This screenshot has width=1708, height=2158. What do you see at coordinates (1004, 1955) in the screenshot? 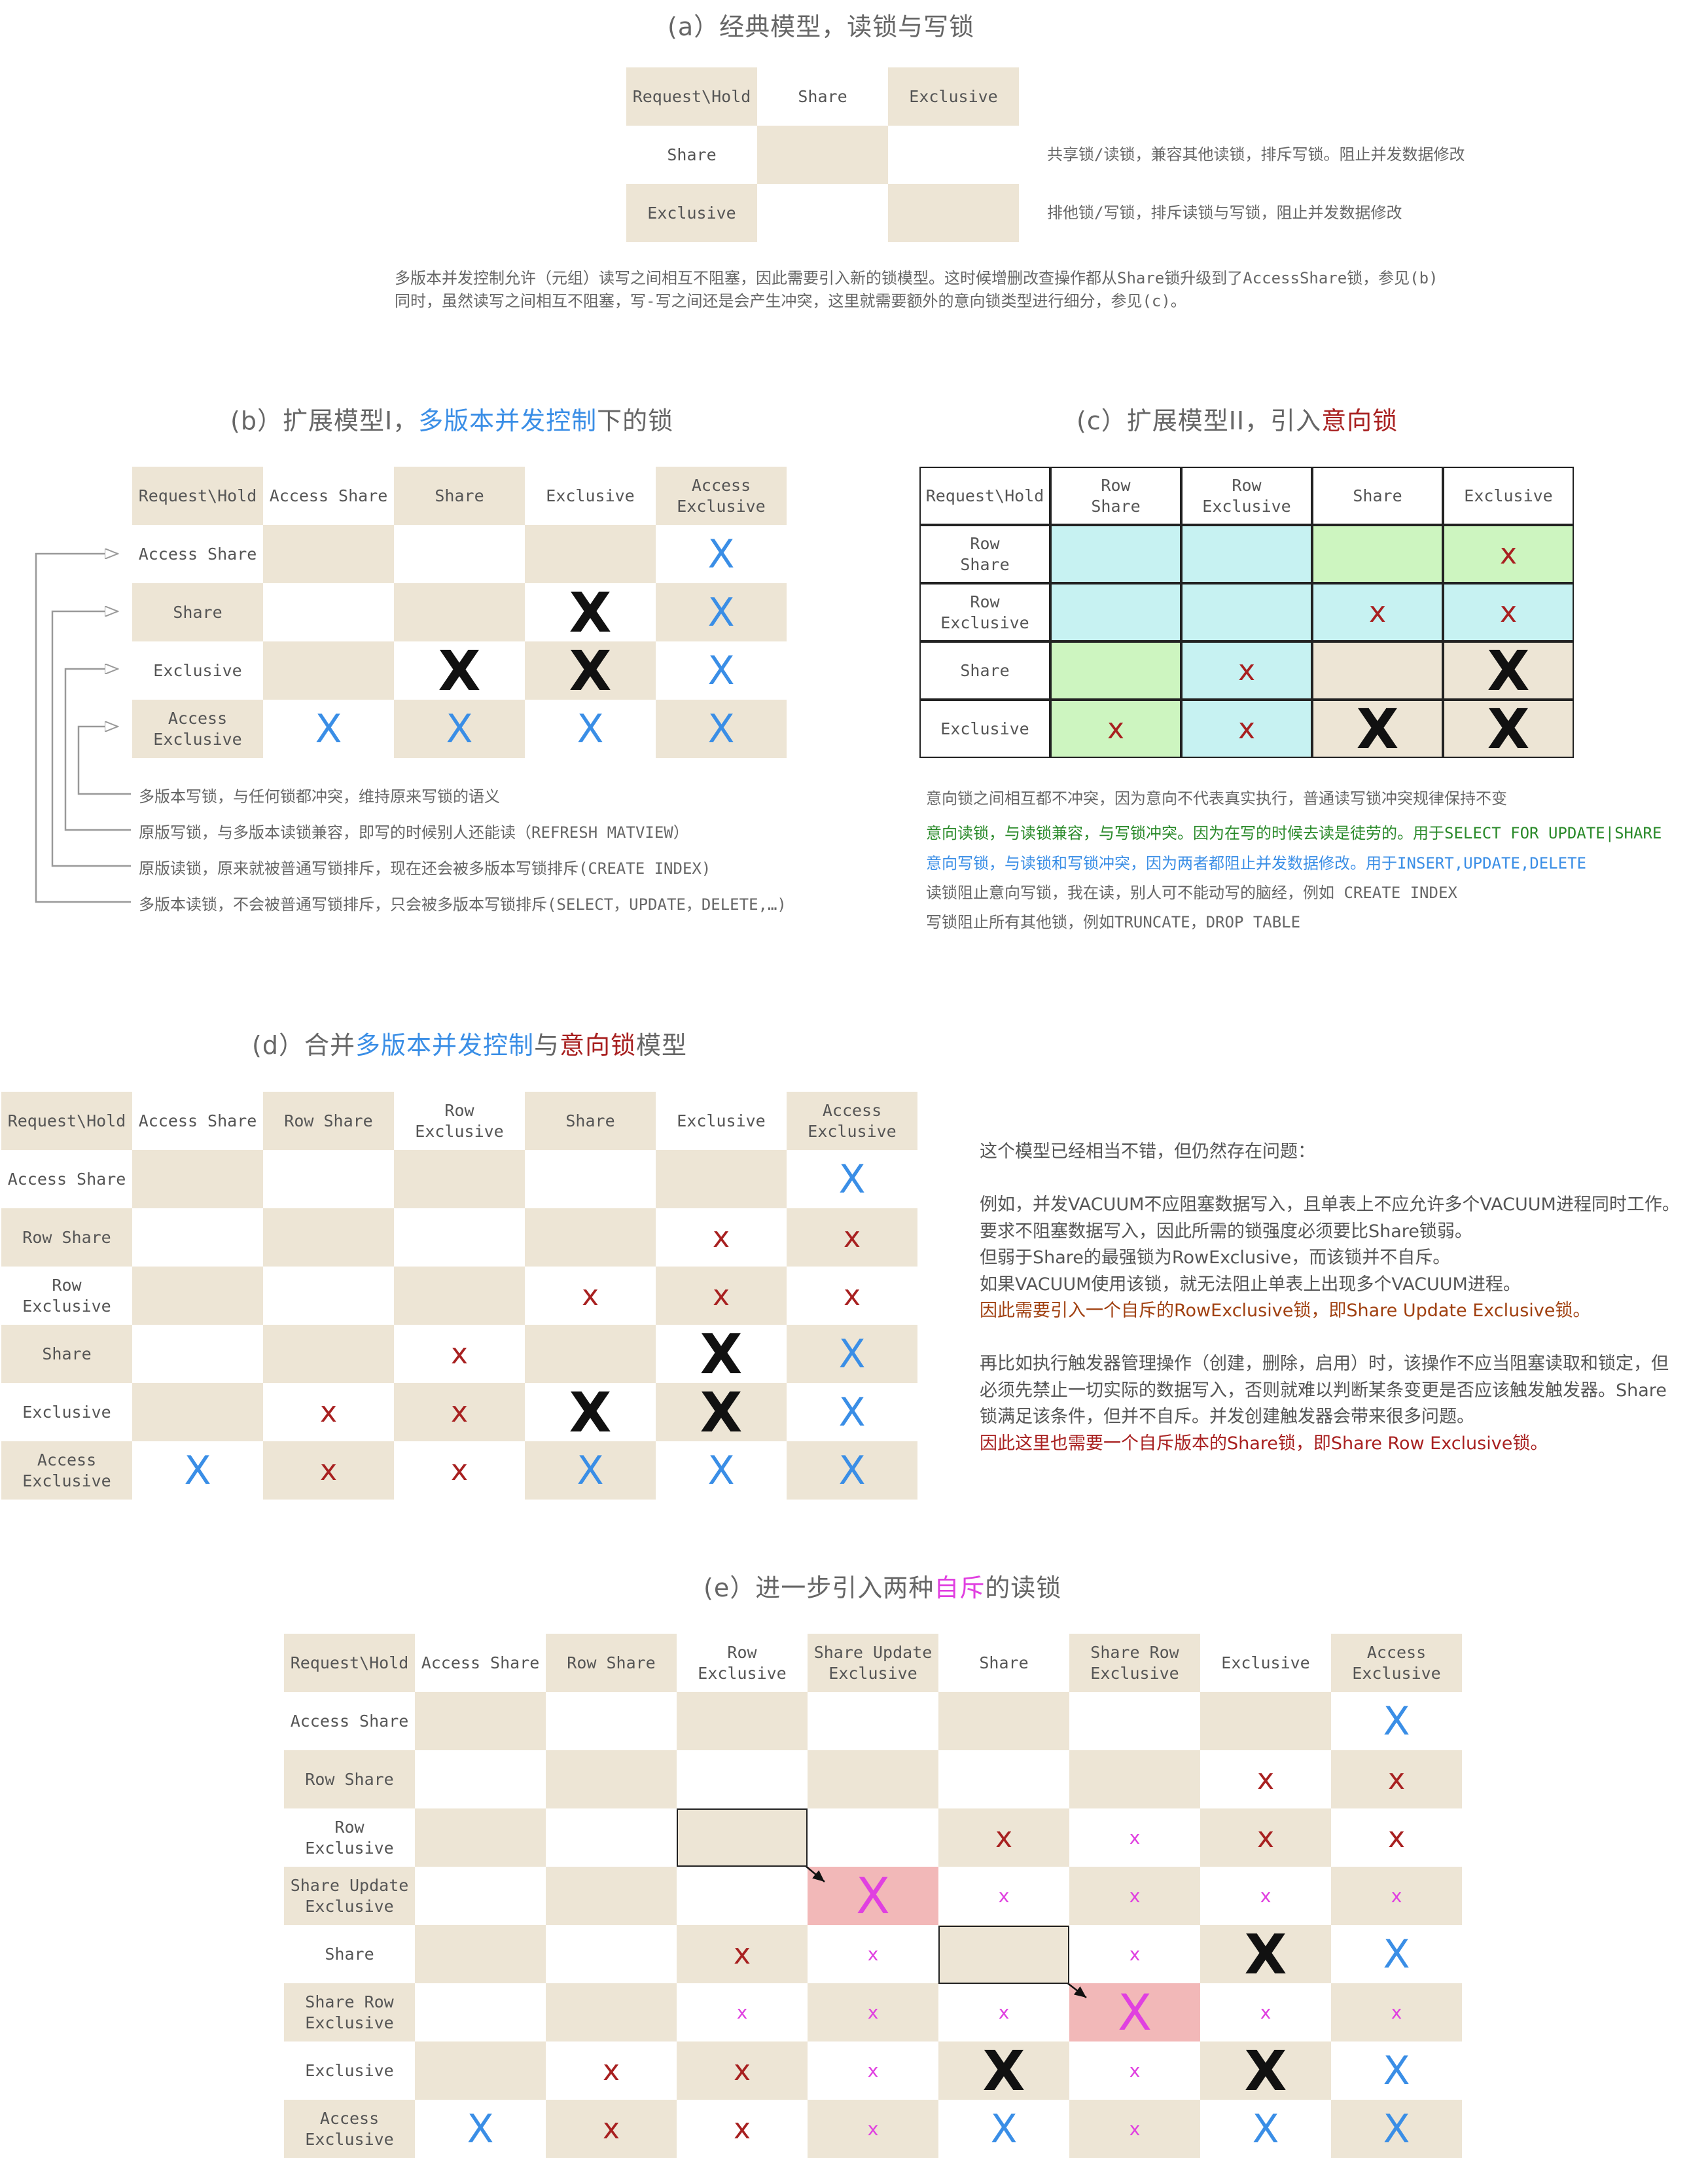
I see `highlight-box-share` at bounding box center [1004, 1955].